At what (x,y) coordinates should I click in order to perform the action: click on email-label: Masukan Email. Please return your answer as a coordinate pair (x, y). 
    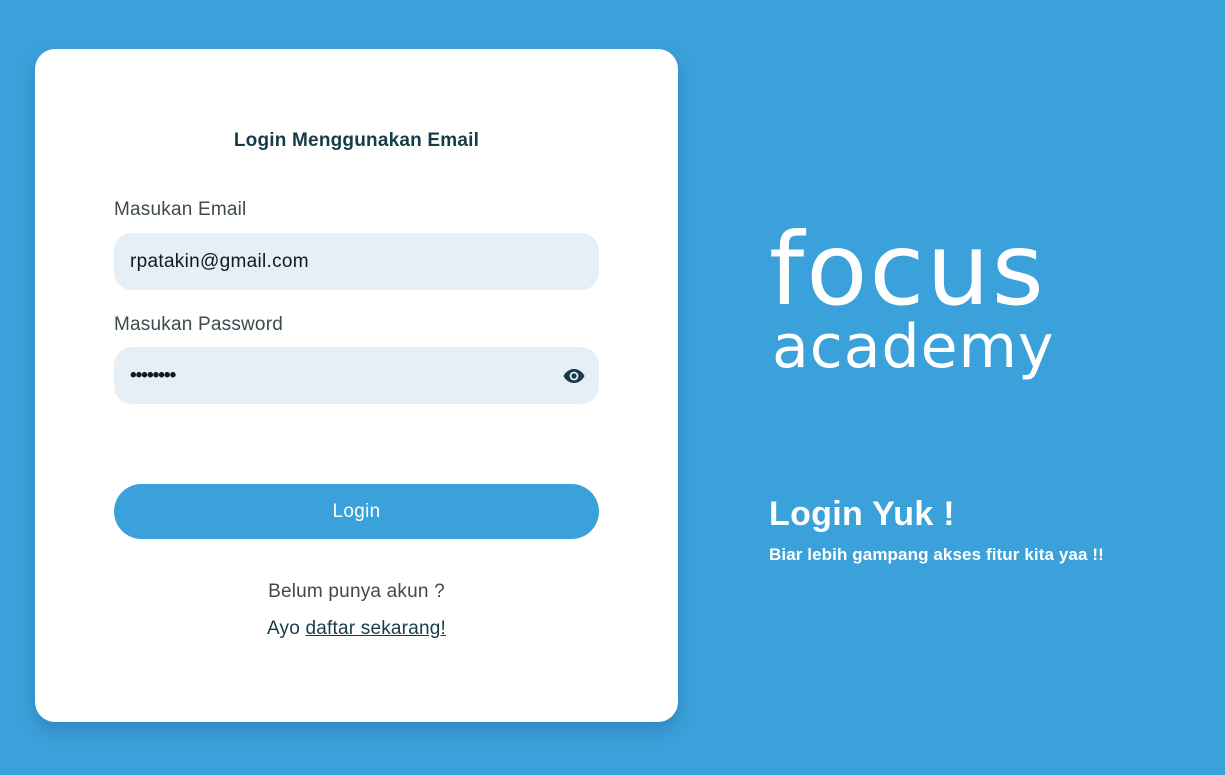
    Looking at the image, I should click on (180, 209).